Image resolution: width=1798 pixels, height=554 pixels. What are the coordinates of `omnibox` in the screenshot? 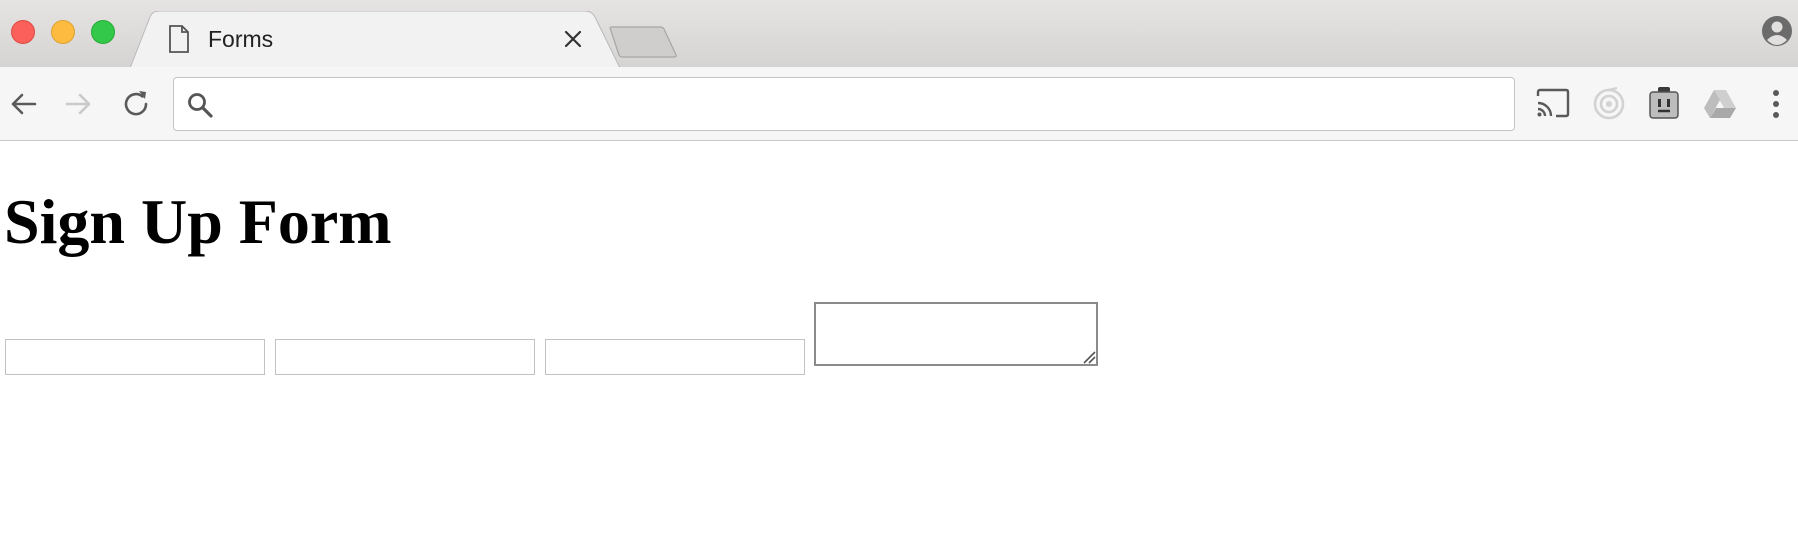 It's located at (844, 104).